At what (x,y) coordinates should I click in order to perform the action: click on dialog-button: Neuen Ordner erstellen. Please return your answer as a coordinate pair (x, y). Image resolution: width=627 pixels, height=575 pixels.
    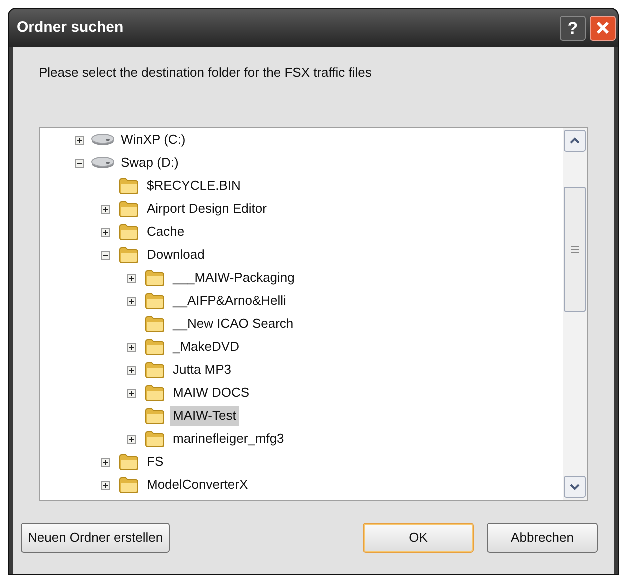
    Looking at the image, I should click on (95, 537).